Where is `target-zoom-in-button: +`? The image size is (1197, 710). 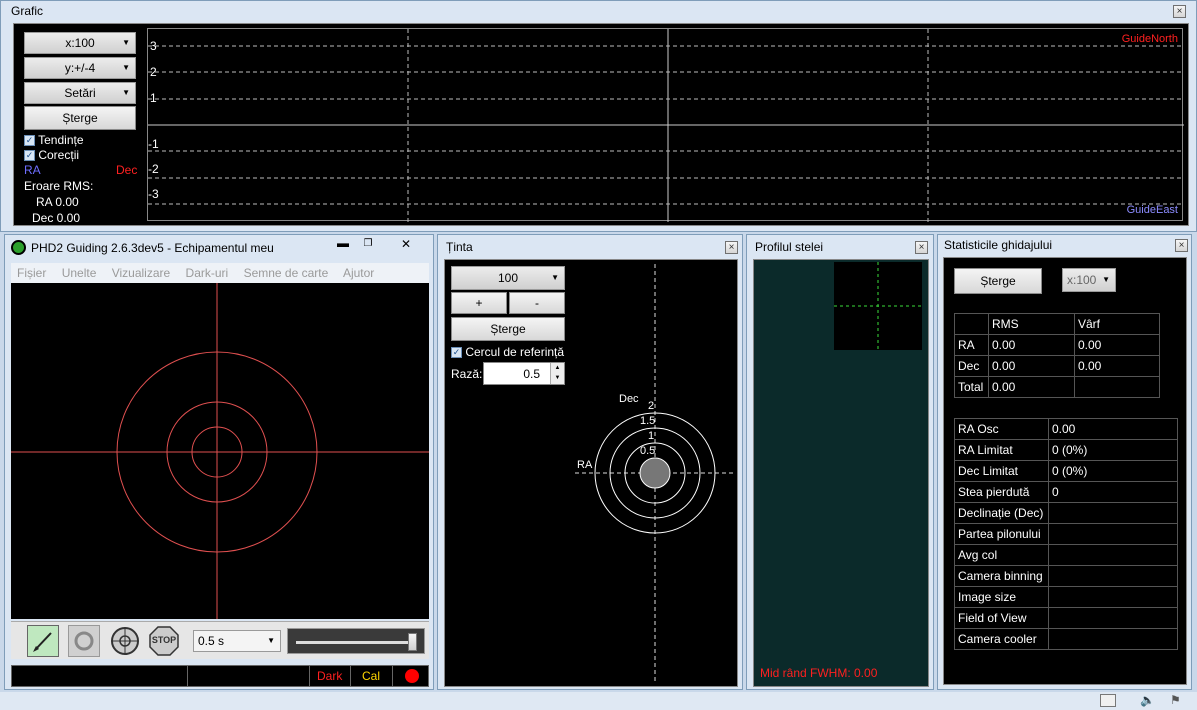
target-zoom-in-button: + is located at coordinates (479, 303).